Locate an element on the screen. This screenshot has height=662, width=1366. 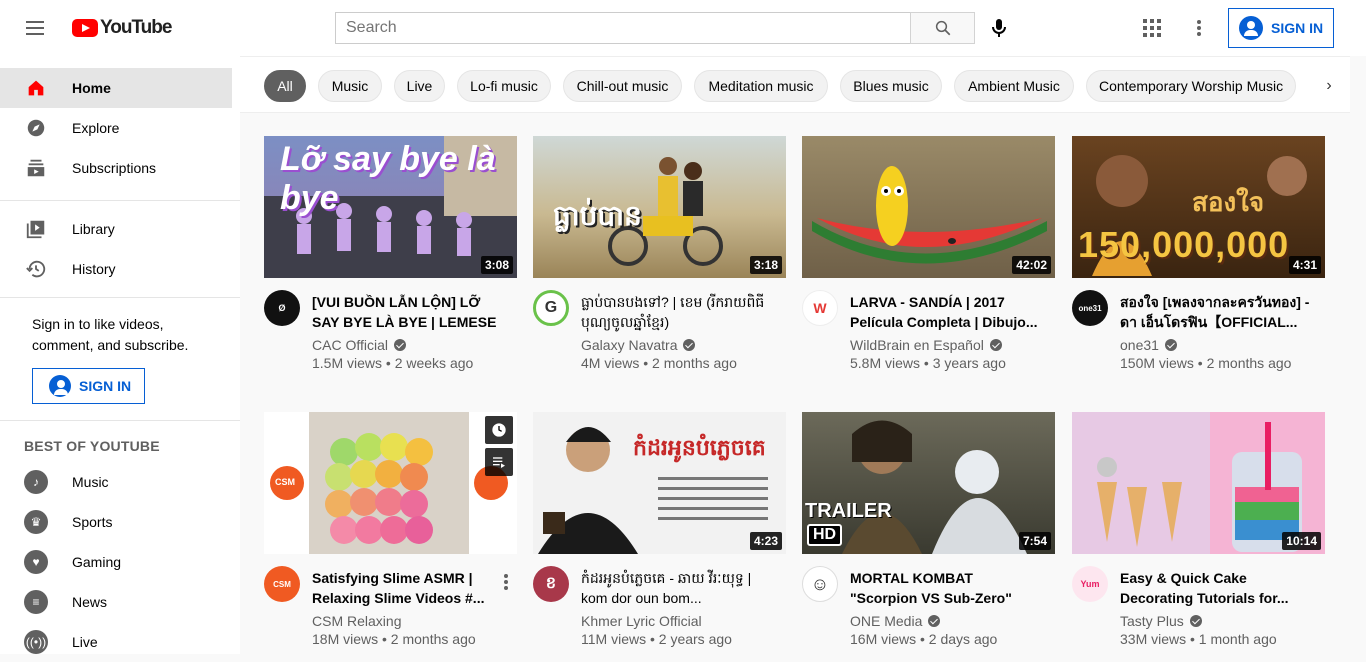
sidebar-item-music: ♪ Music is located at coordinates (116, 482).